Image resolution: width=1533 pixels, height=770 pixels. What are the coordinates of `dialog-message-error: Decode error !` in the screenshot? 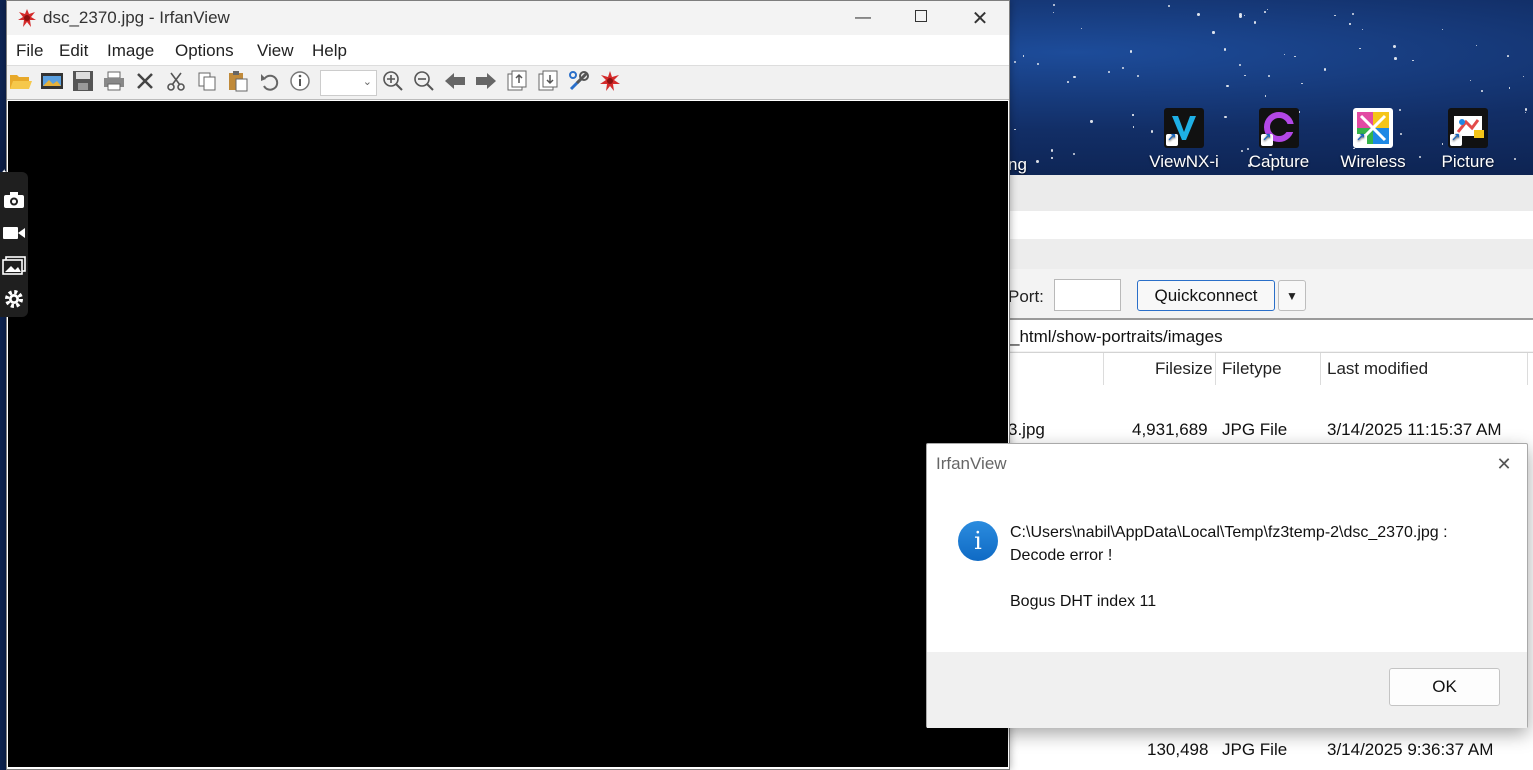 It's located at (1061, 555).